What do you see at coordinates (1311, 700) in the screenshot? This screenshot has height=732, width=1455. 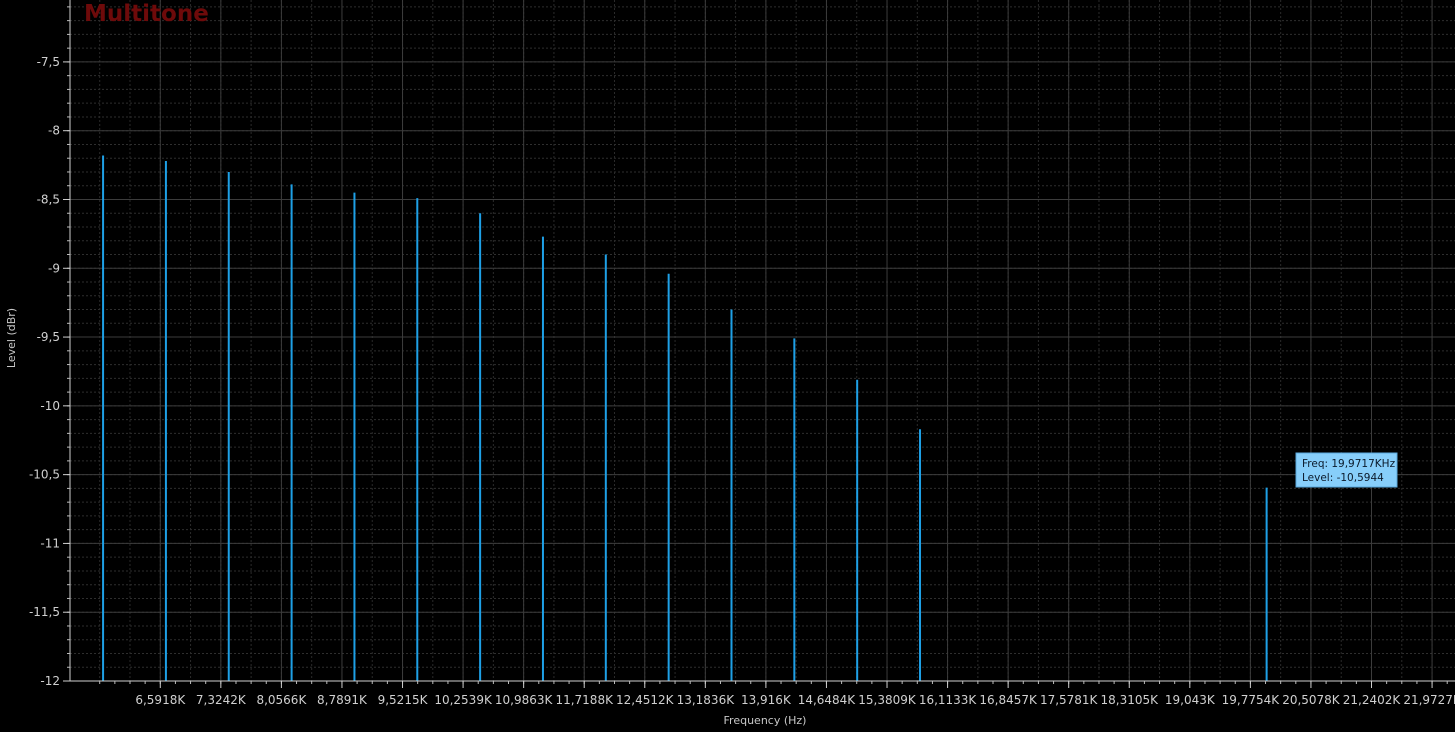 I see `x-tick-label: 20,5078K` at bounding box center [1311, 700].